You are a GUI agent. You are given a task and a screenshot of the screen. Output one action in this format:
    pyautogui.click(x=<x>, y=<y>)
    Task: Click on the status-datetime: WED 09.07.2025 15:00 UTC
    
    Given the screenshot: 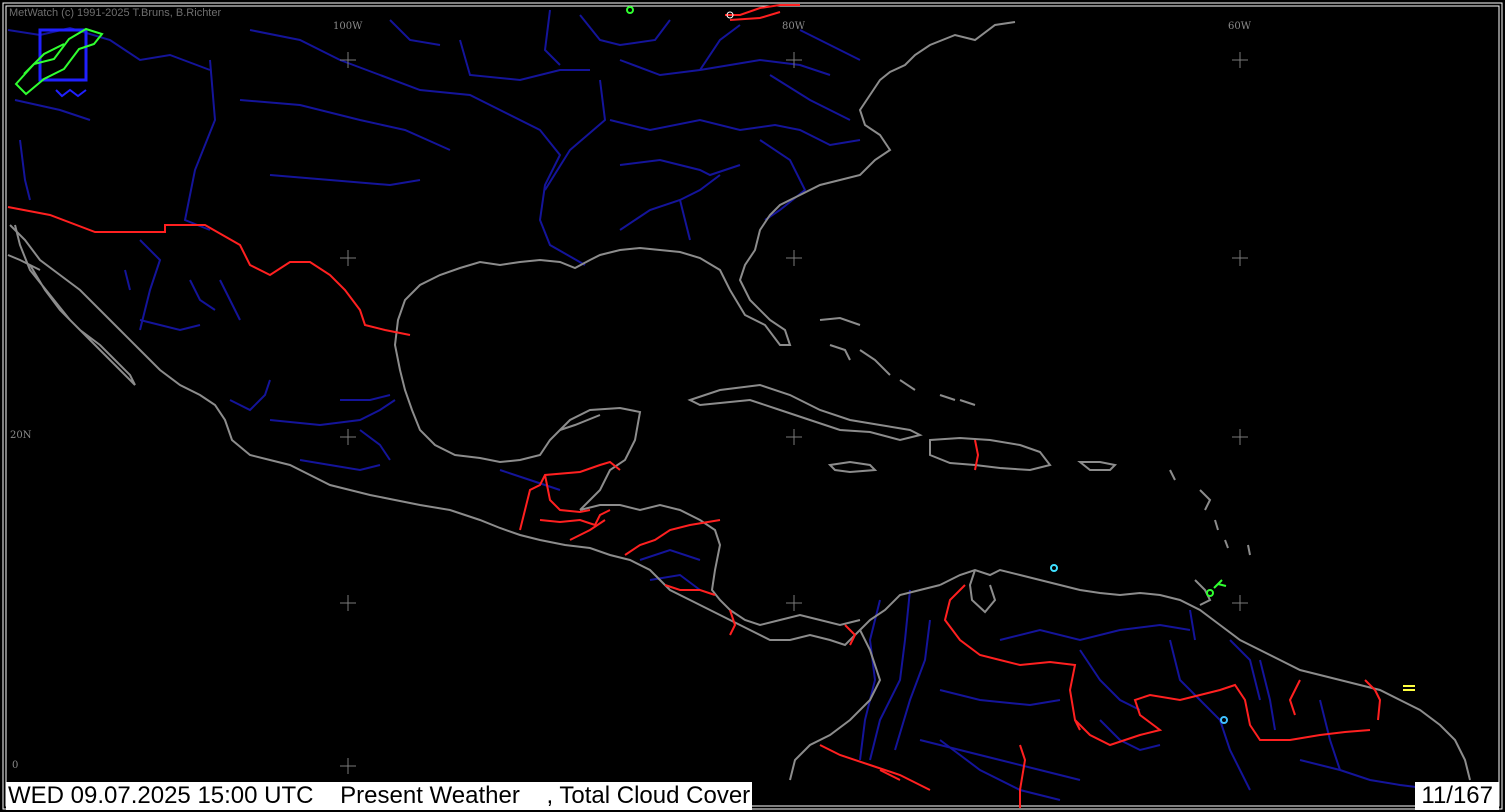 What is the action you would take?
    pyautogui.click(x=161, y=795)
    